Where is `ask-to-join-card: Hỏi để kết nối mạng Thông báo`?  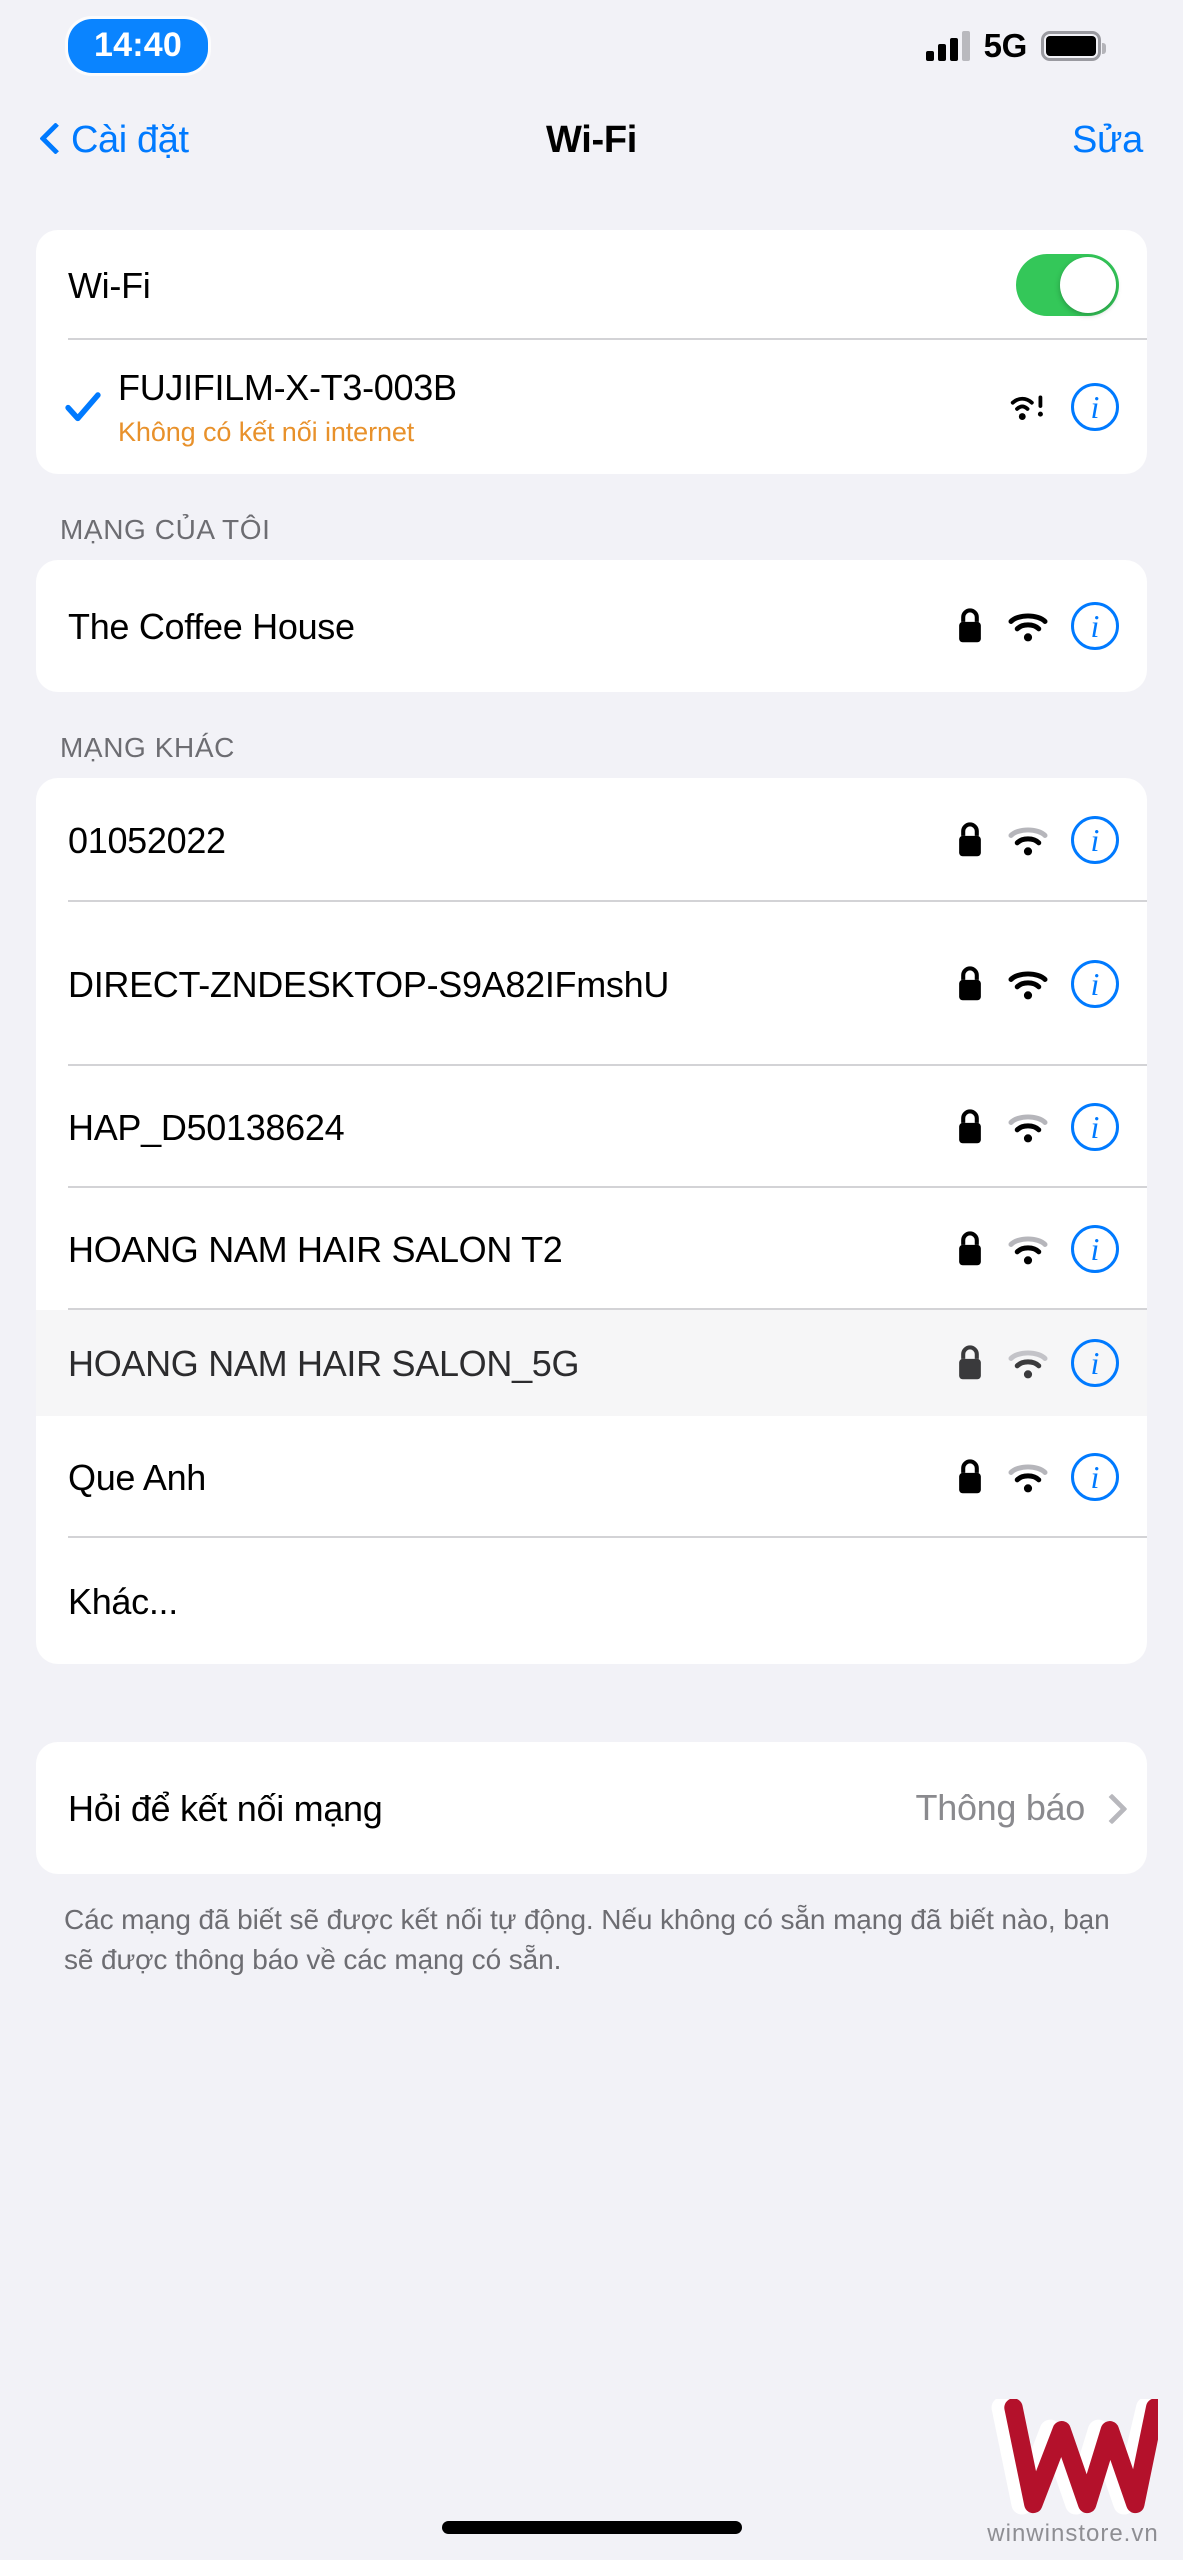 ask-to-join-card: Hỏi để kết nối mạng Thông báo is located at coordinates (591, 1808).